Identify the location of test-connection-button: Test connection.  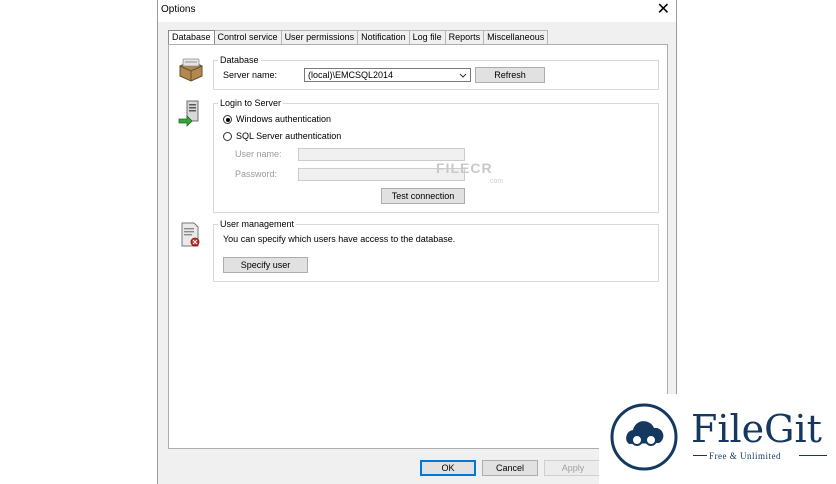
(423, 196).